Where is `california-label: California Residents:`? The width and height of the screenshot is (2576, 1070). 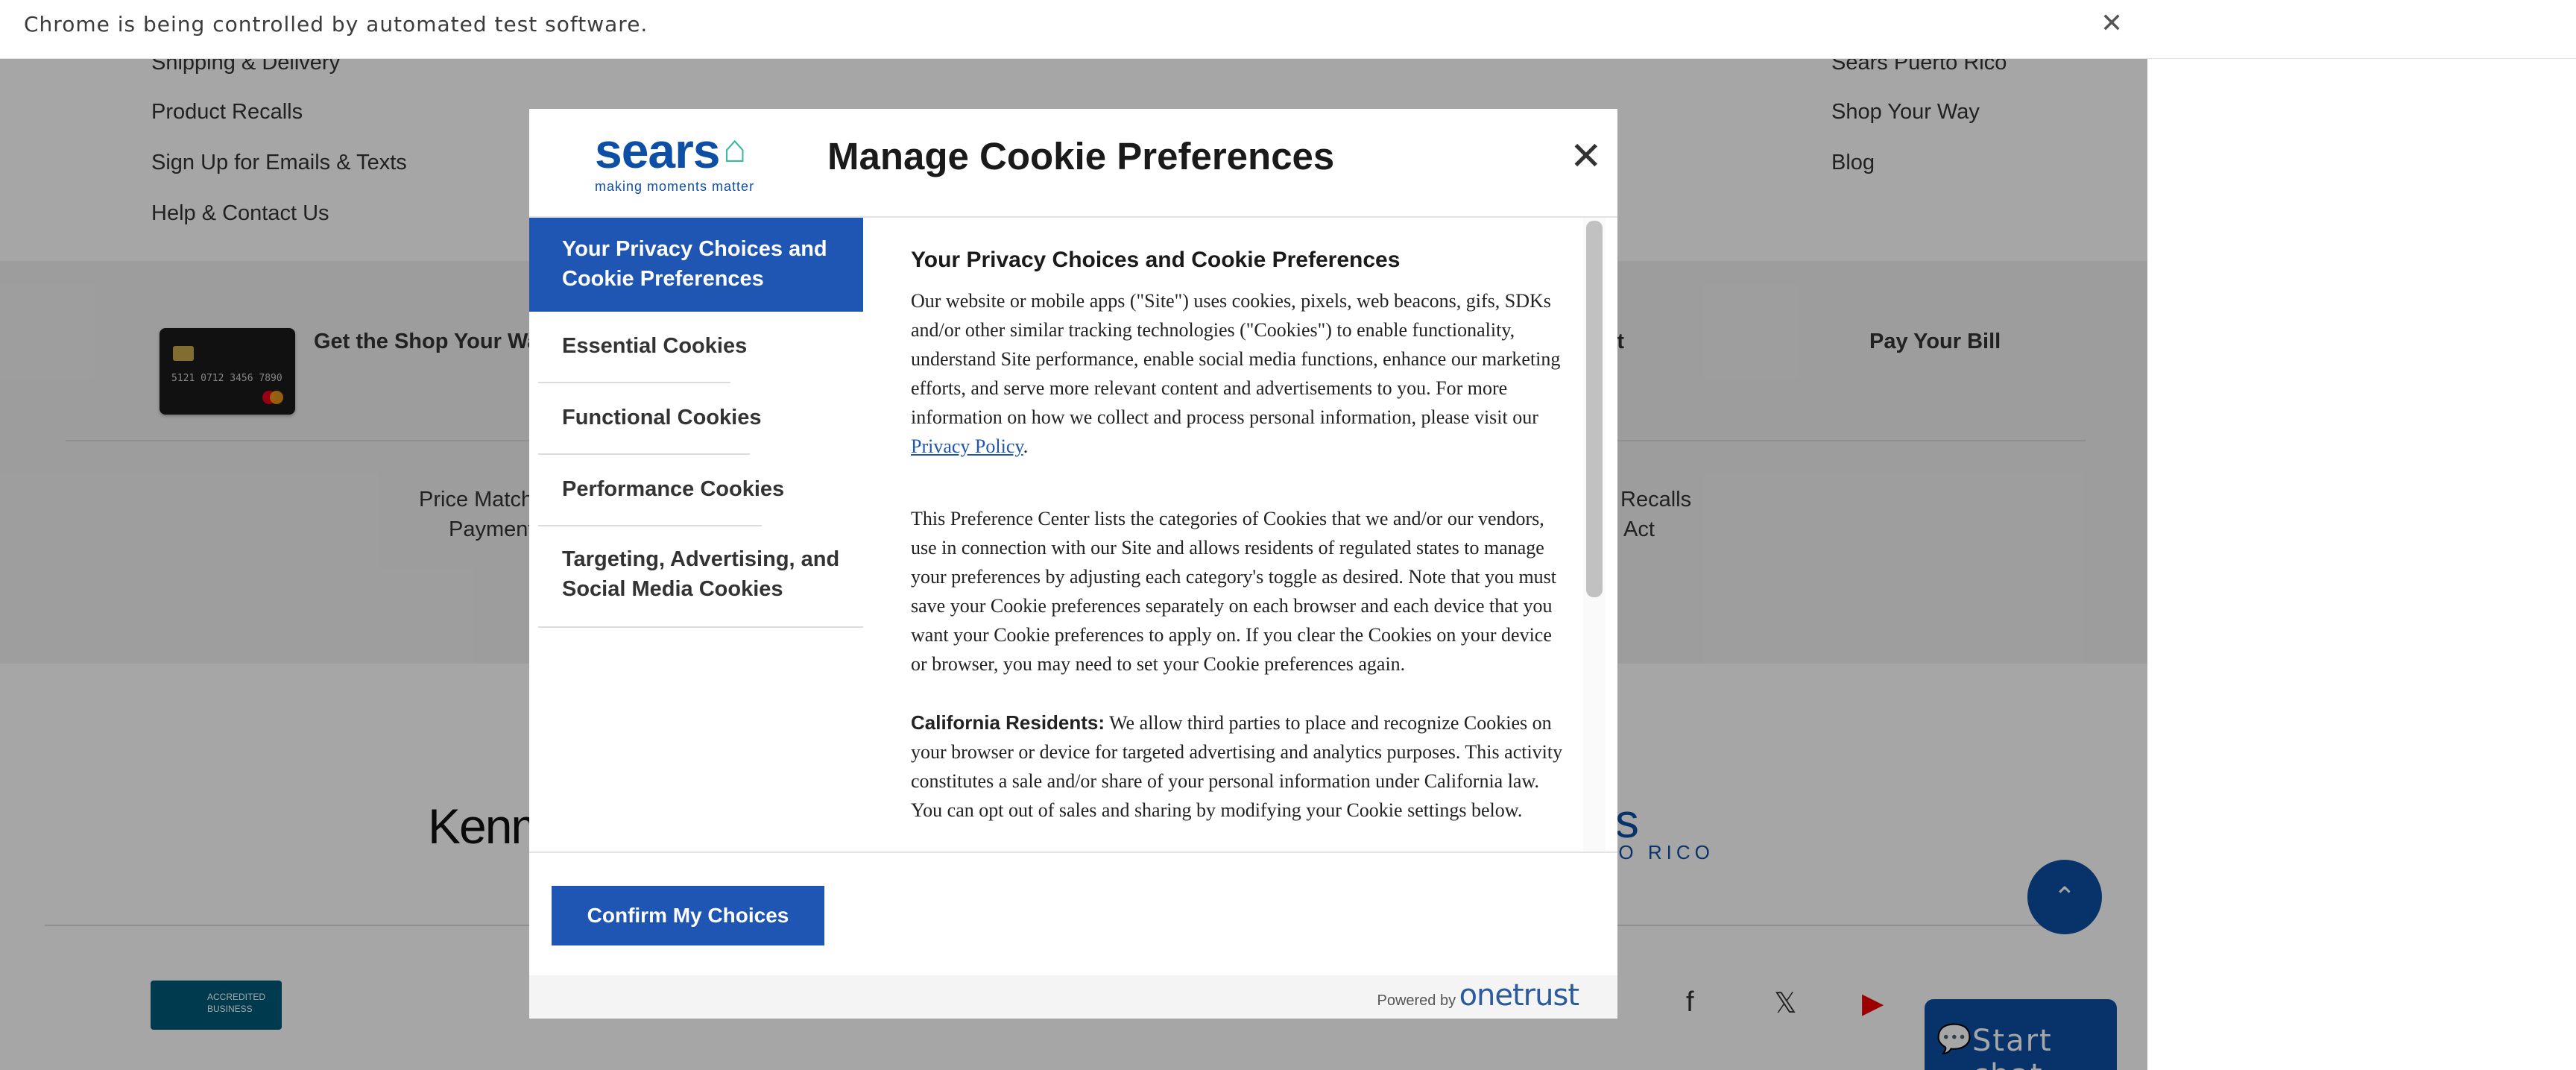 california-label: California Residents: is located at coordinates (1008, 723).